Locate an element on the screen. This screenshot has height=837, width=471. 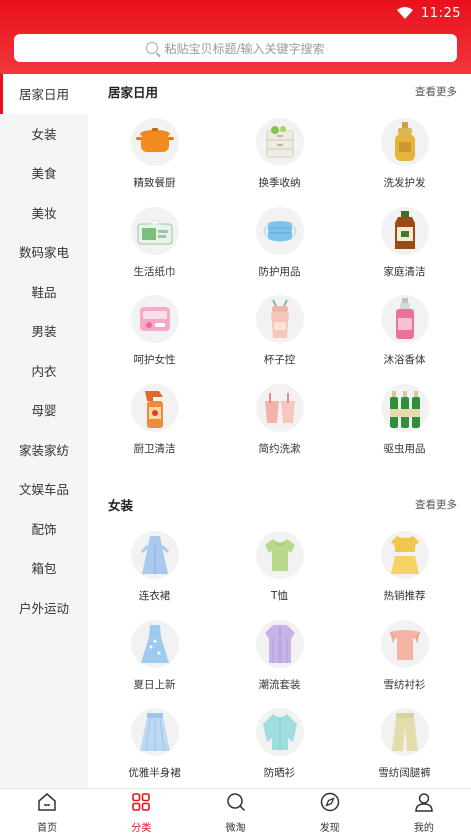
cup-icon is located at coordinates (279, 319).